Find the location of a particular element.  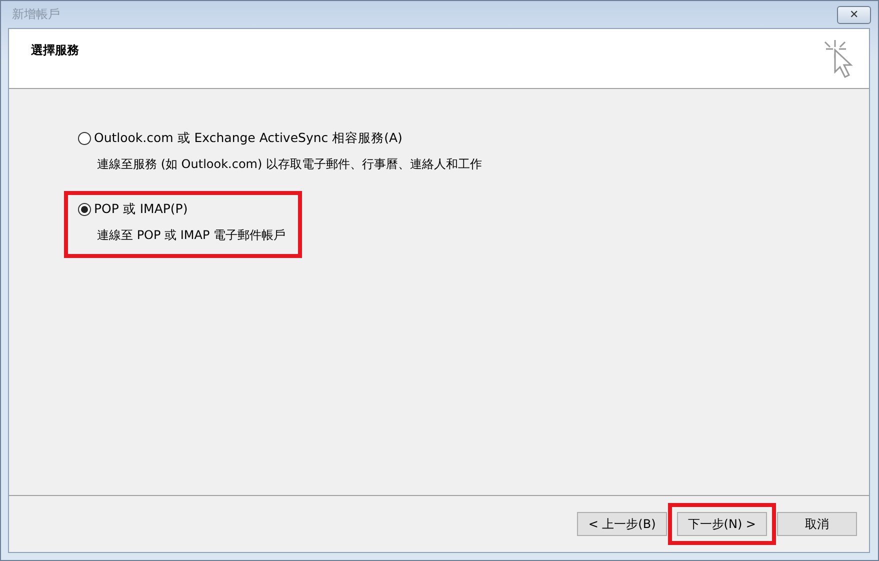

option-description: 連線至 POP 或 IMAP 電子郵件帳戶 is located at coordinates (191, 235).